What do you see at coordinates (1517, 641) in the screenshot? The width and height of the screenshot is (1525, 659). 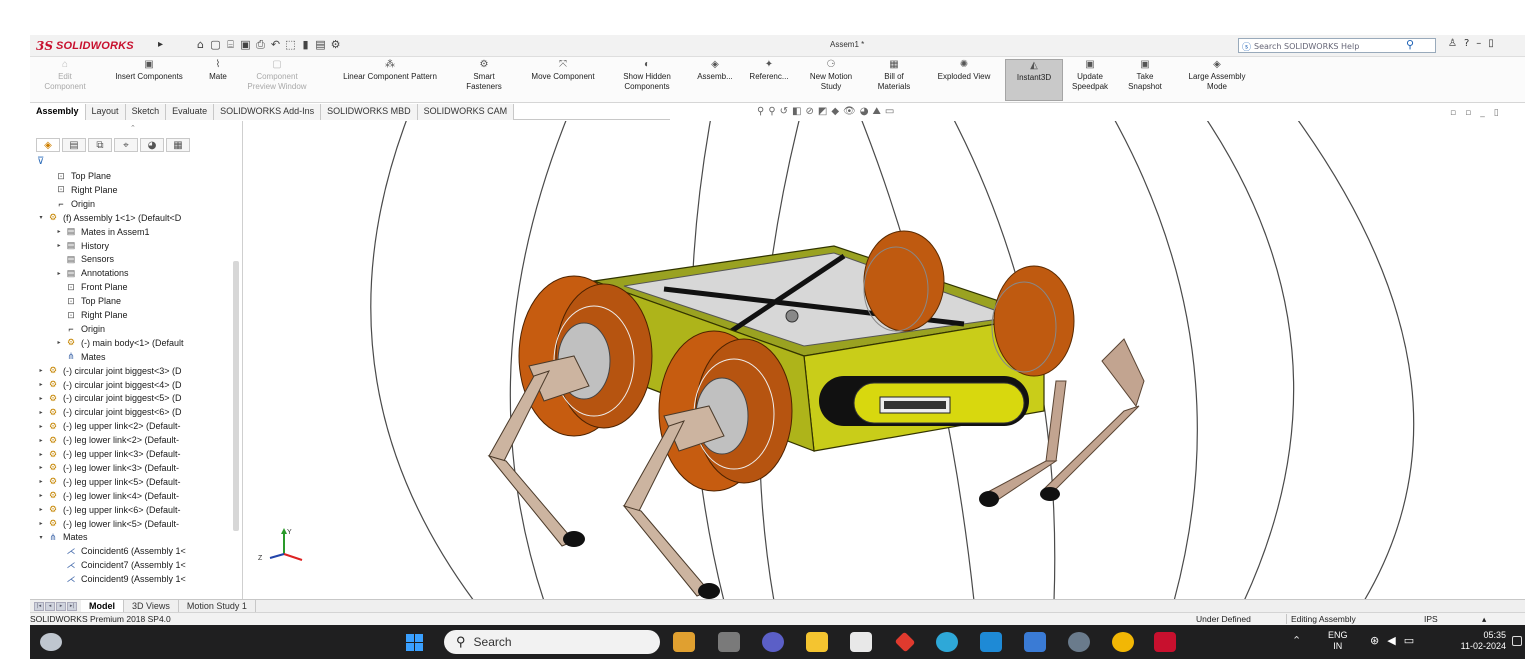 I see `notification-icon` at bounding box center [1517, 641].